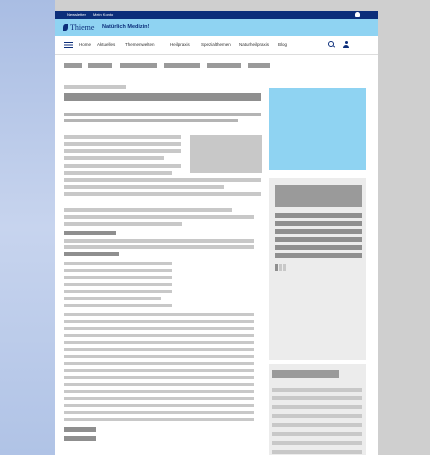  I want to click on user-icon, so click(357, 14).